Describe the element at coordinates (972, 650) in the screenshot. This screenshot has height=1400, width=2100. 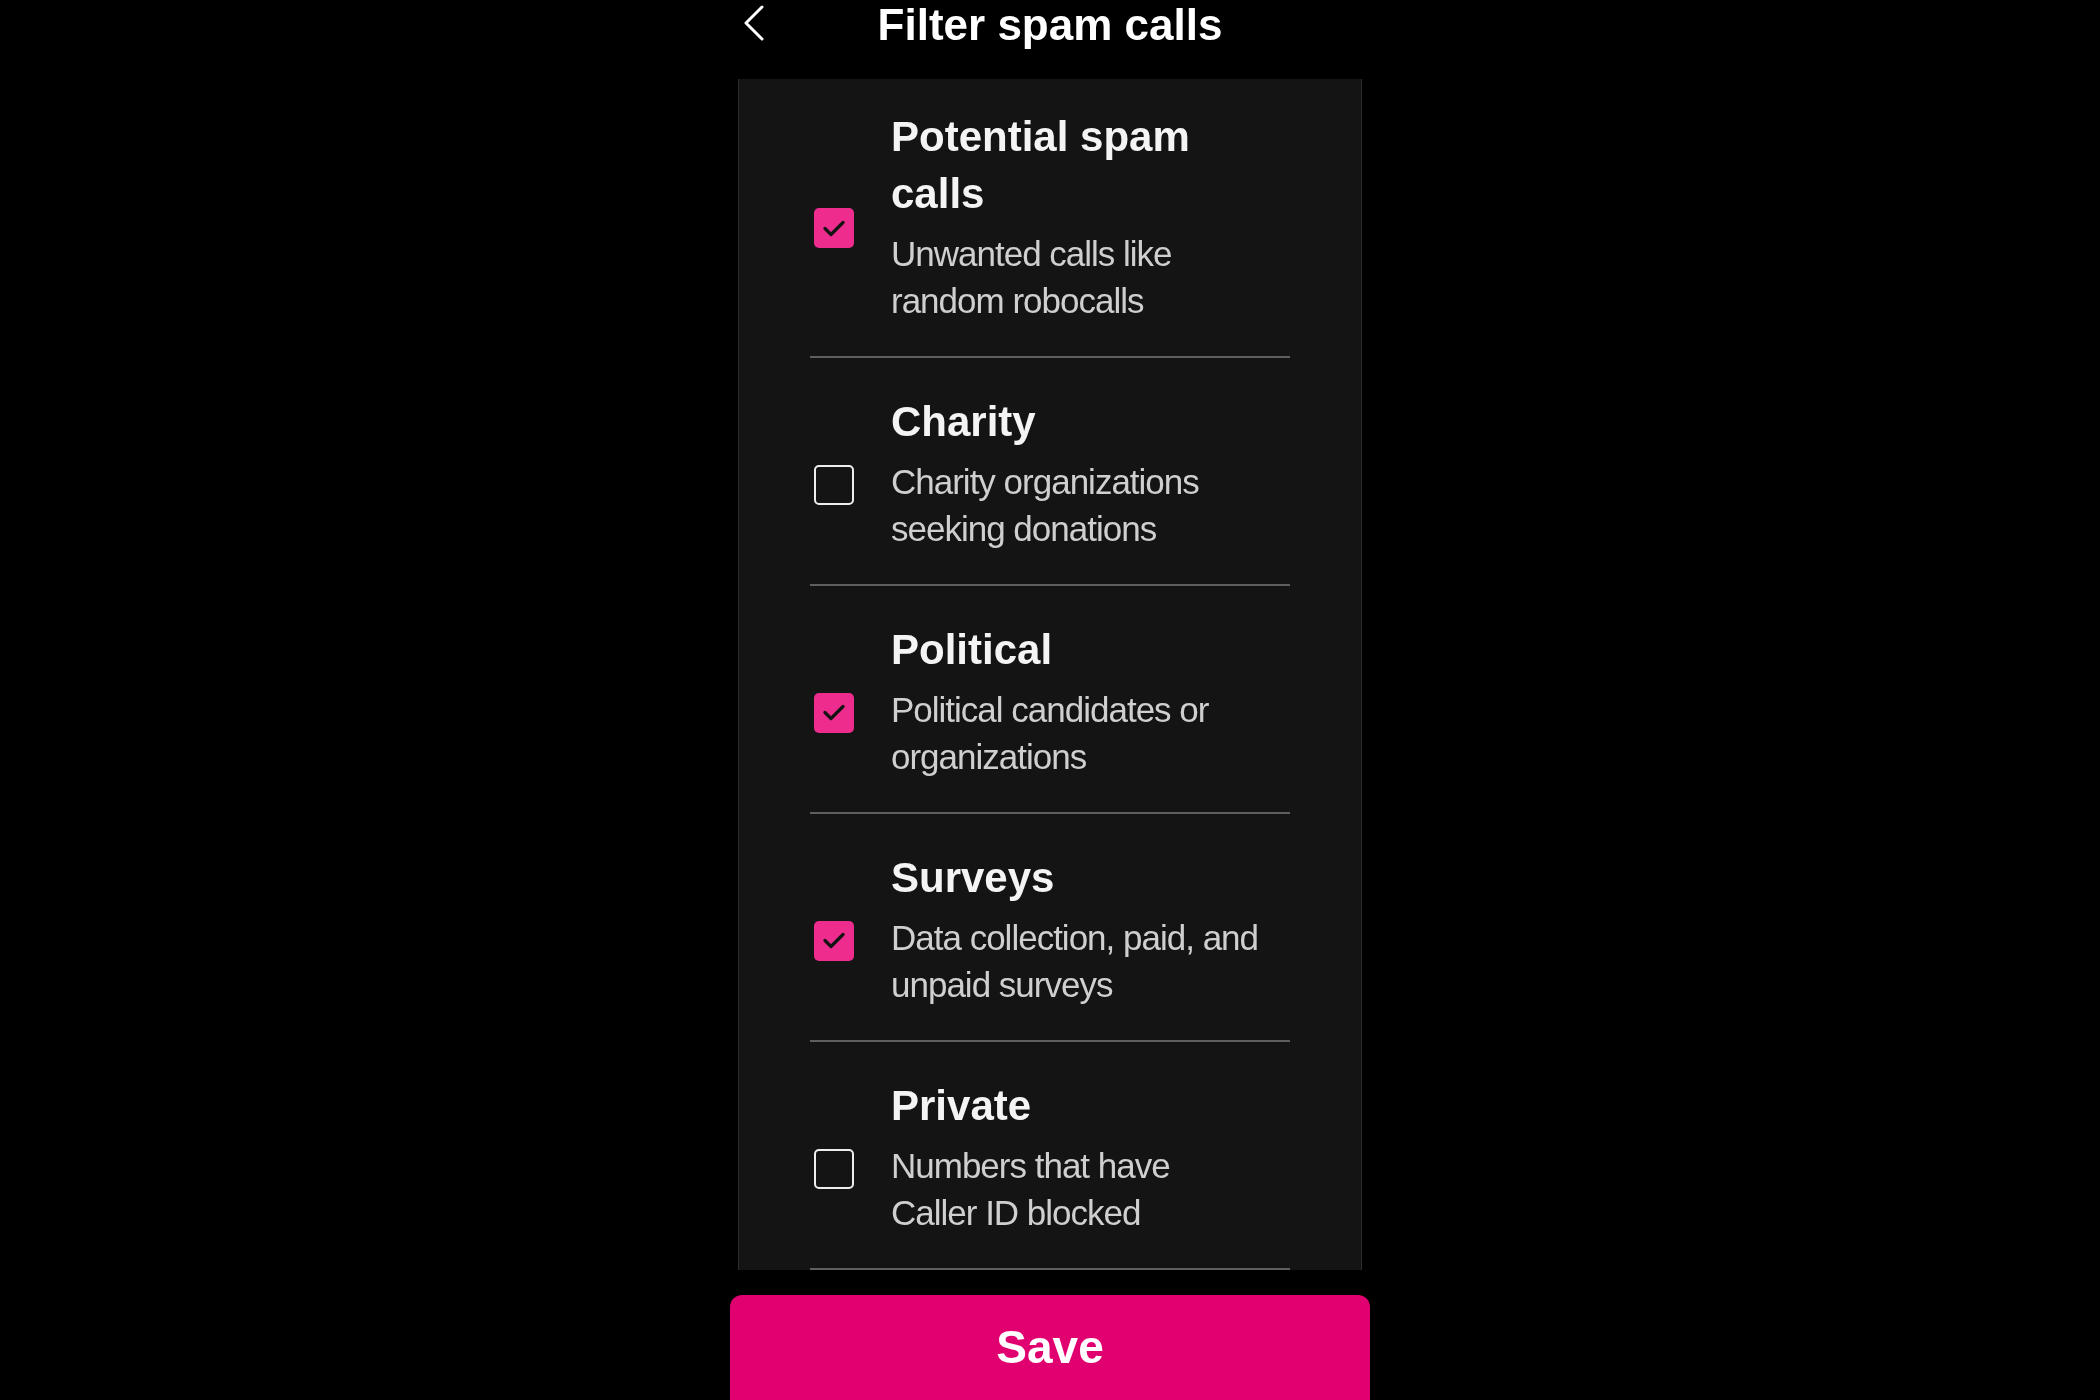
I see `filter-title: Political` at that location.